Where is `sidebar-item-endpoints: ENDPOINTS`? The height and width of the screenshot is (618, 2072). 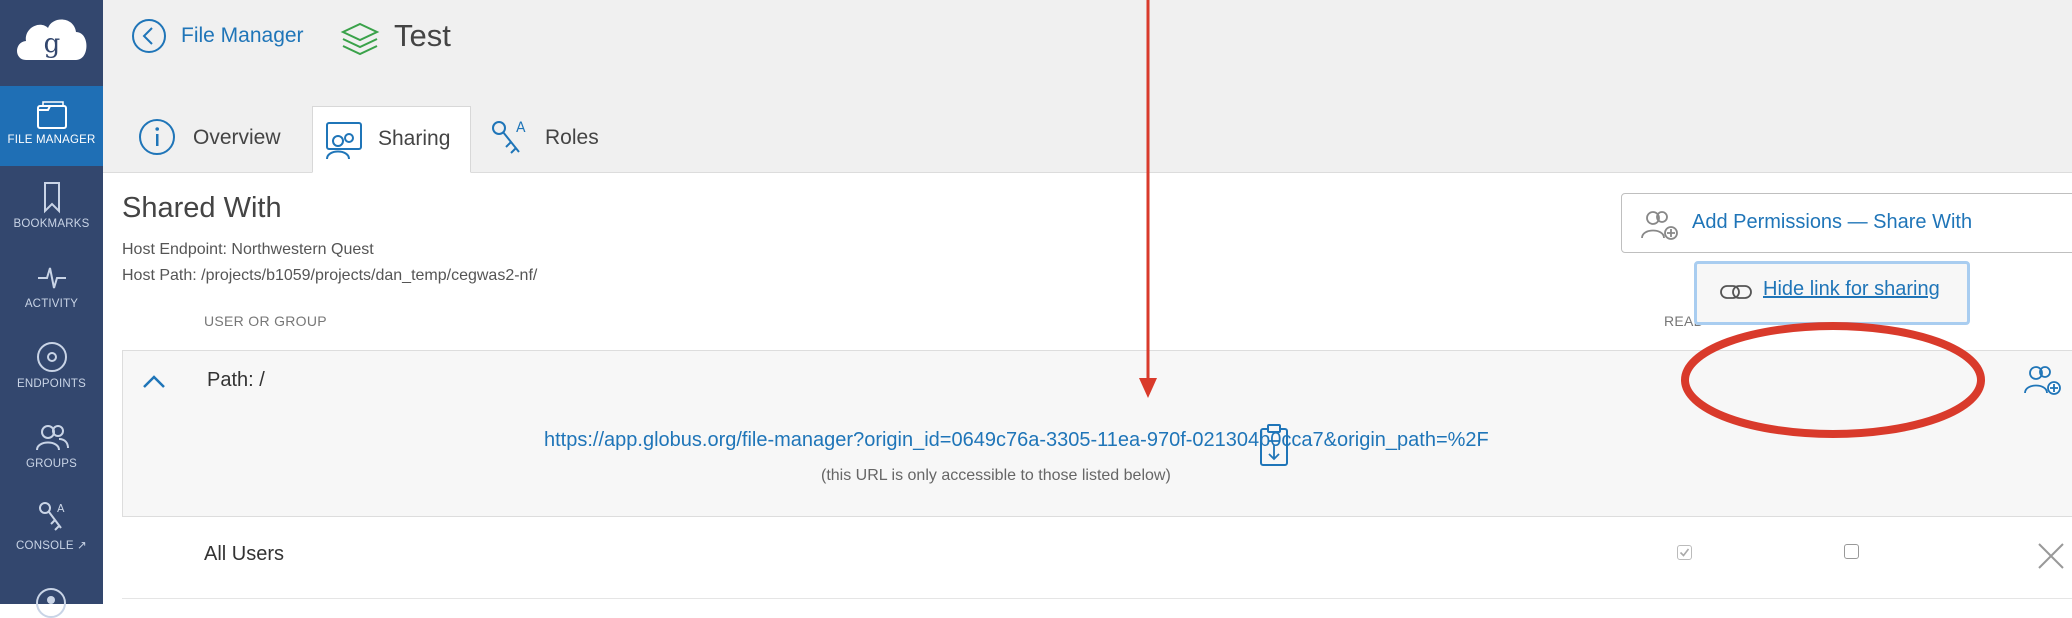
sidebar-item-endpoints: ENDPOINTS is located at coordinates (51, 366).